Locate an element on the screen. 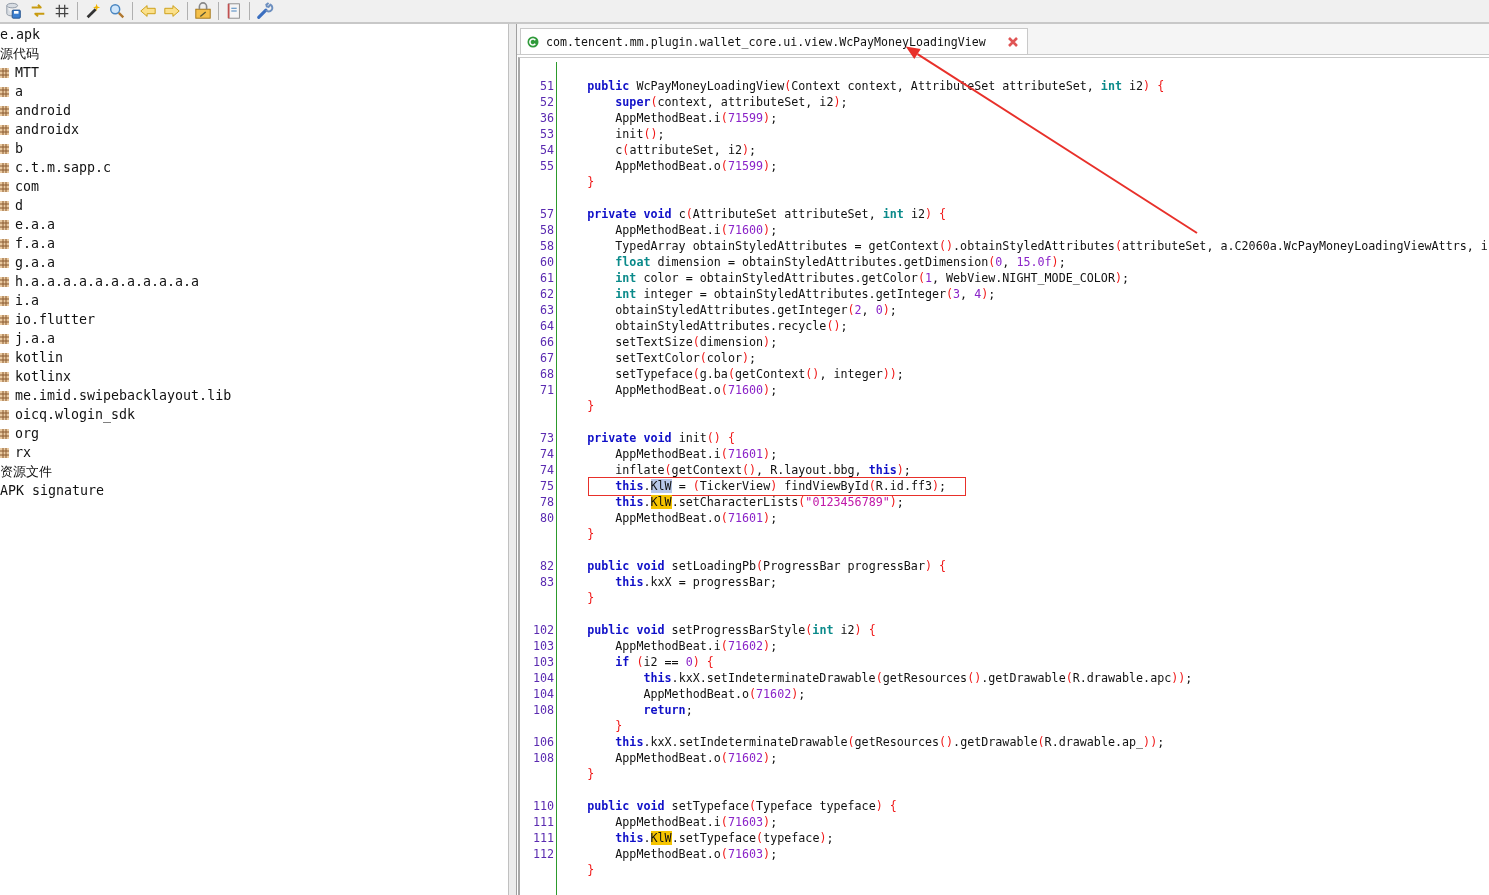 The width and height of the screenshot is (1489, 895). line-number: 63 is located at coordinates (546, 310).